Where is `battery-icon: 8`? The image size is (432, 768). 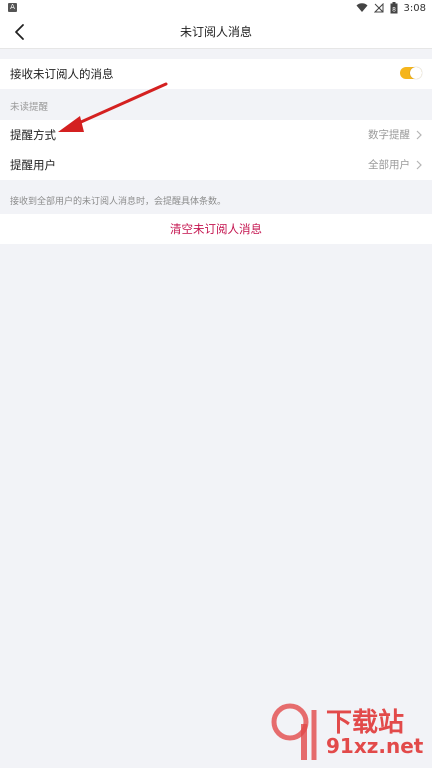
battery-icon: 8 is located at coordinates (394, 8).